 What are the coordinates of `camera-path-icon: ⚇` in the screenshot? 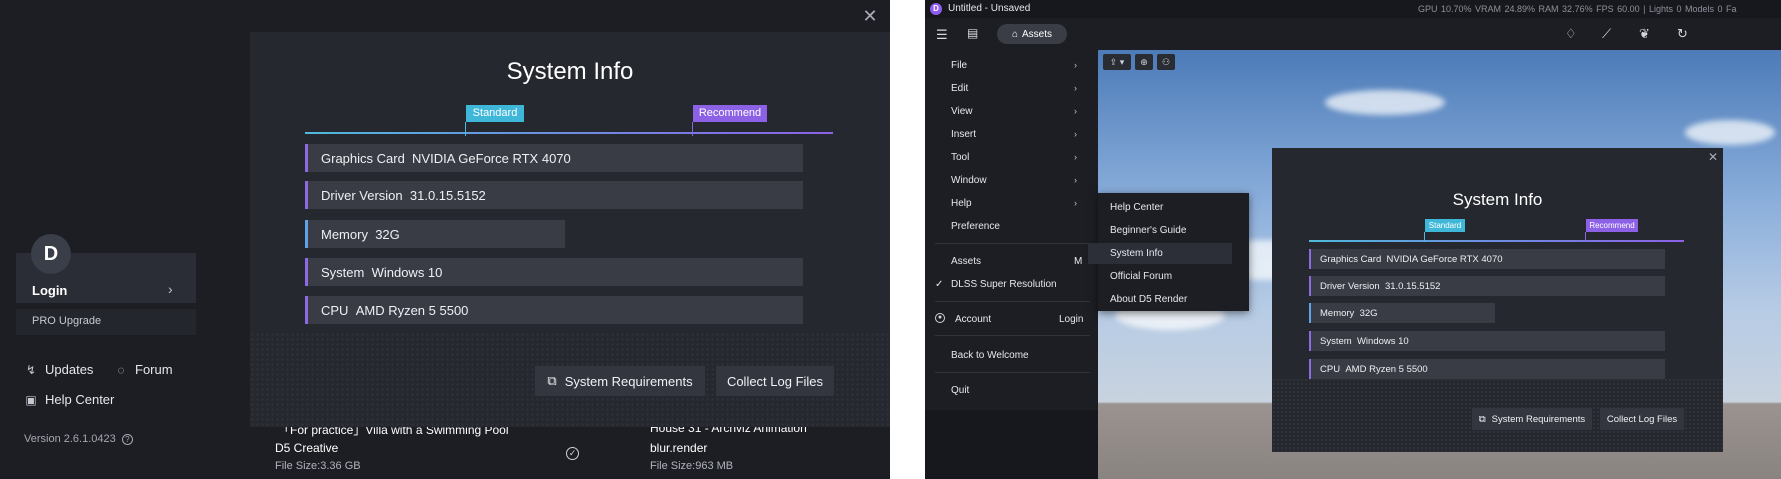 It's located at (1166, 62).